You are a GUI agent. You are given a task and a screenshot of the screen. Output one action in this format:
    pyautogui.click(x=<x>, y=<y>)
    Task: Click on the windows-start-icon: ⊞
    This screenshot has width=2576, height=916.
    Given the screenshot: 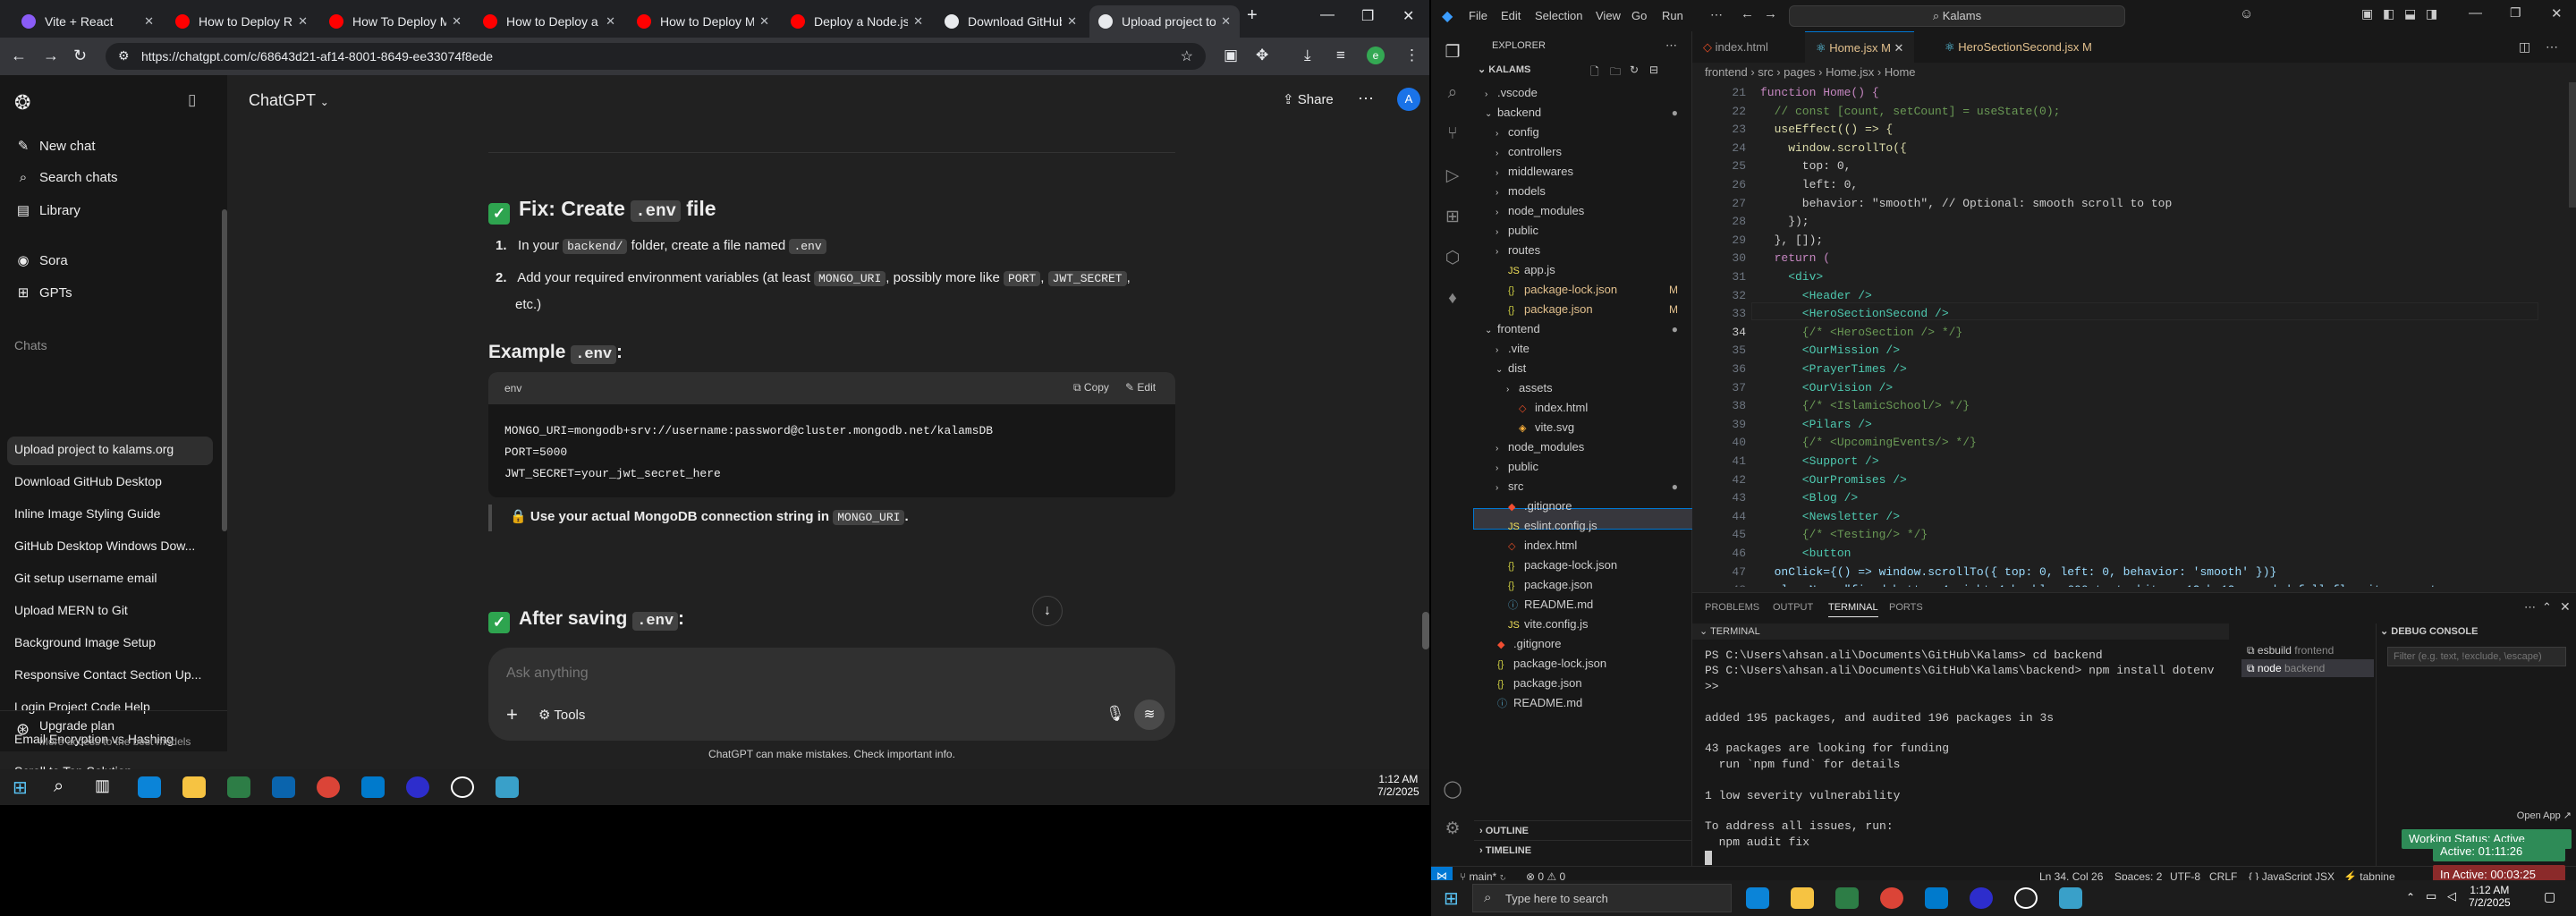 What is the action you would take?
    pyautogui.click(x=20, y=787)
    